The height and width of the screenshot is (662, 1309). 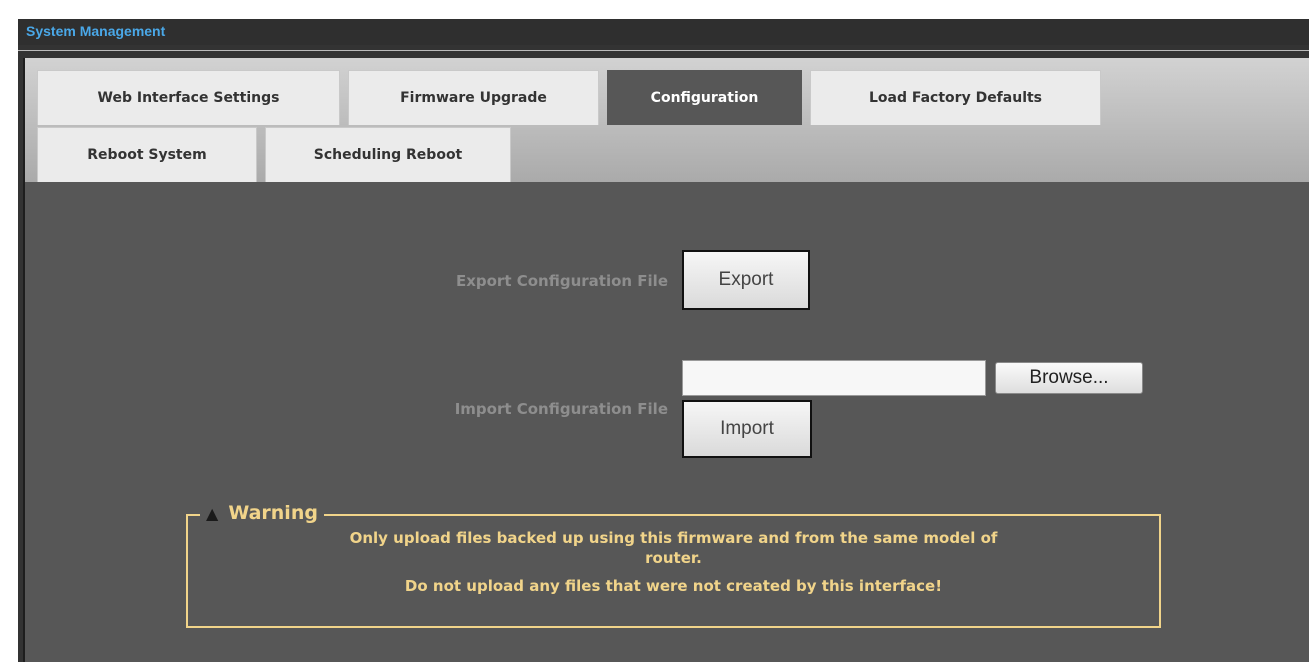 What do you see at coordinates (473, 97) in the screenshot?
I see `tab-firmware-upgrade: Firmware Upgrade` at bounding box center [473, 97].